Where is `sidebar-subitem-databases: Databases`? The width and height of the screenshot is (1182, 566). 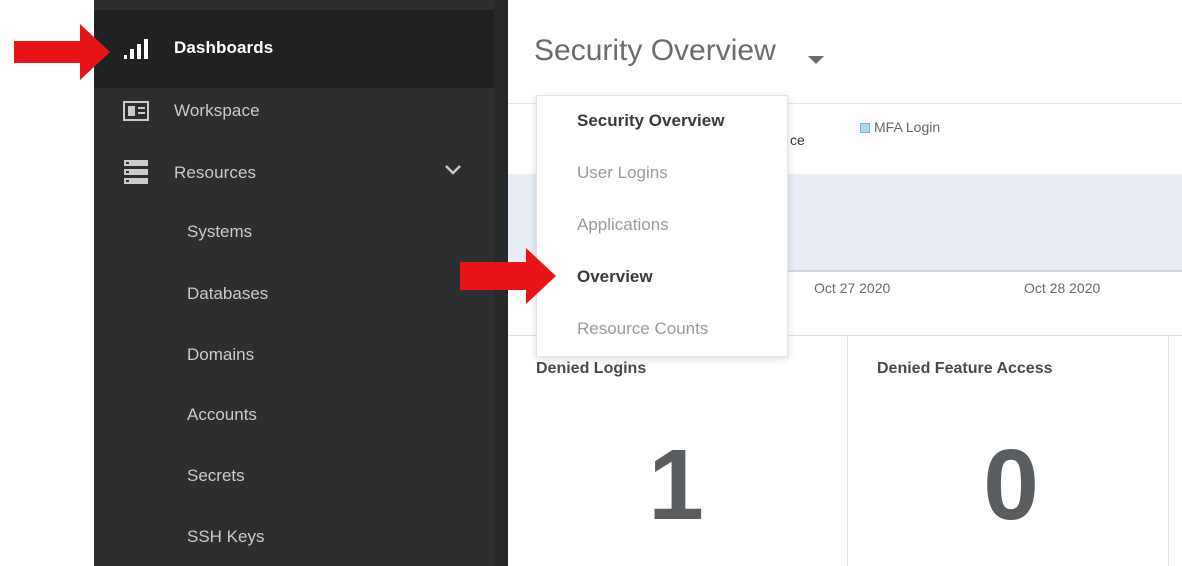 sidebar-subitem-databases: Databases is located at coordinates (227, 294).